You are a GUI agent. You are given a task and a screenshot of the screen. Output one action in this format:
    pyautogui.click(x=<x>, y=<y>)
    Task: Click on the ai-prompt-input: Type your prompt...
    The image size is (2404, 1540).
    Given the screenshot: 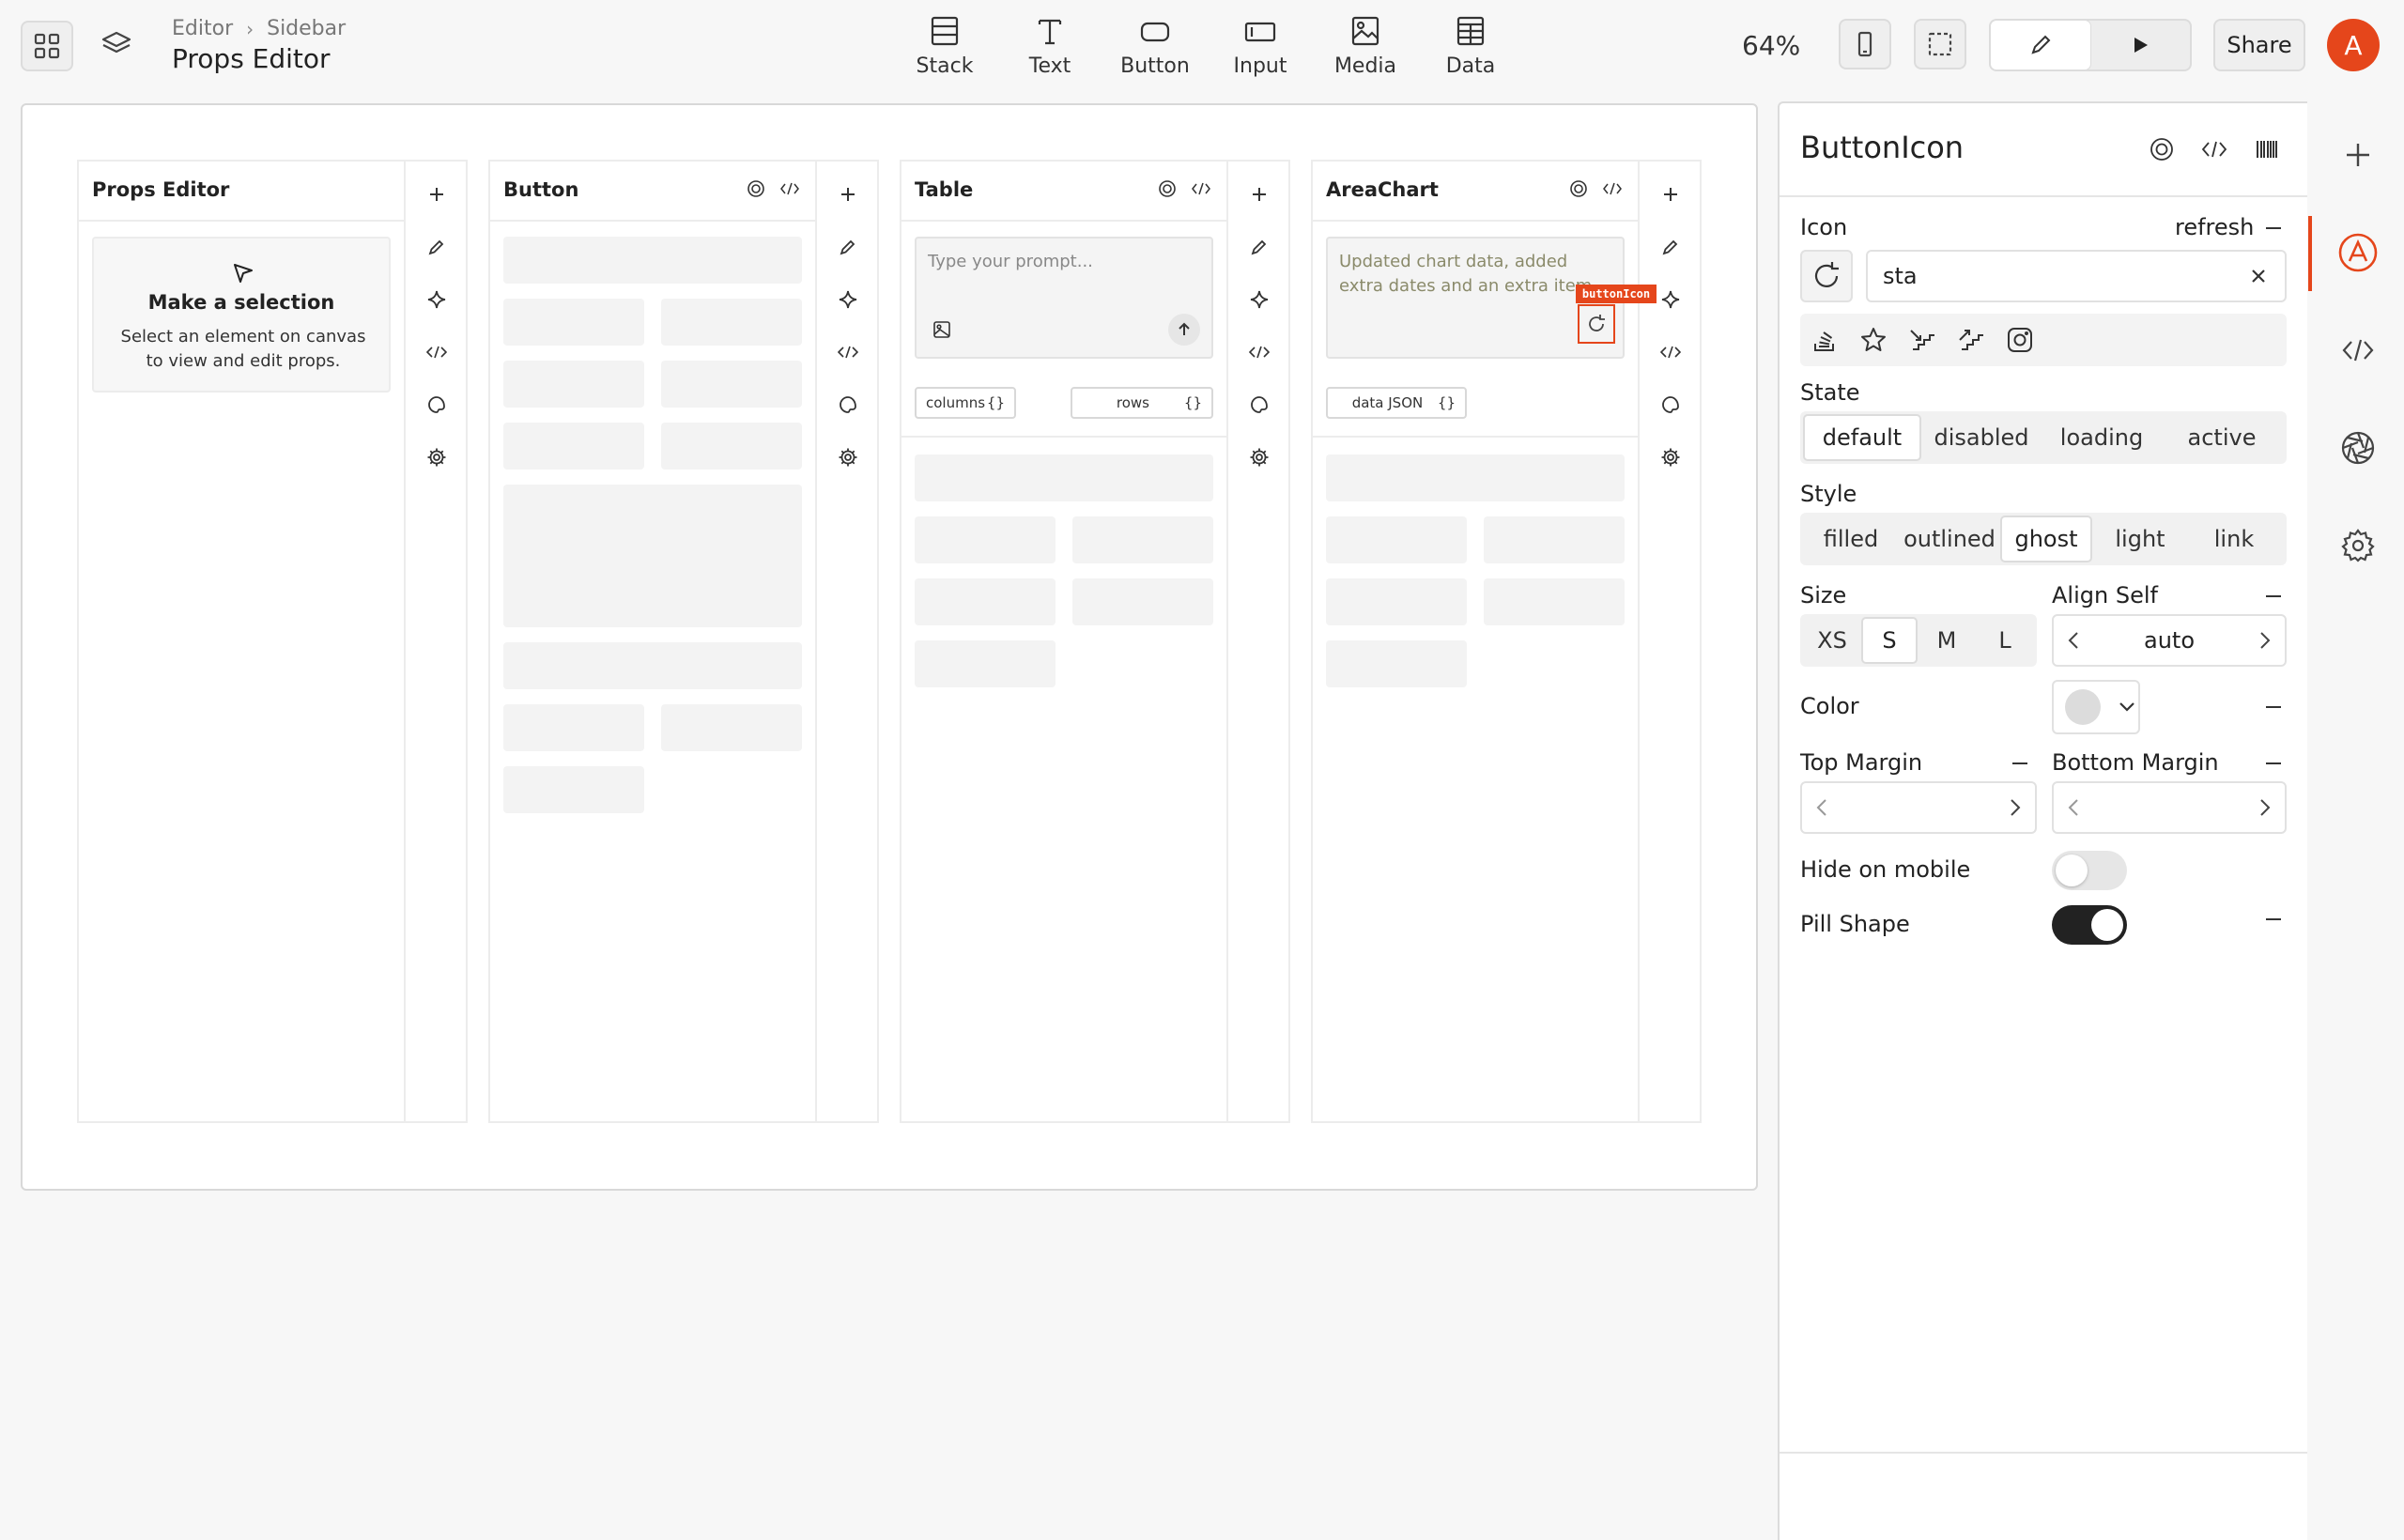 What is the action you would take?
    pyautogui.click(x=1064, y=298)
    